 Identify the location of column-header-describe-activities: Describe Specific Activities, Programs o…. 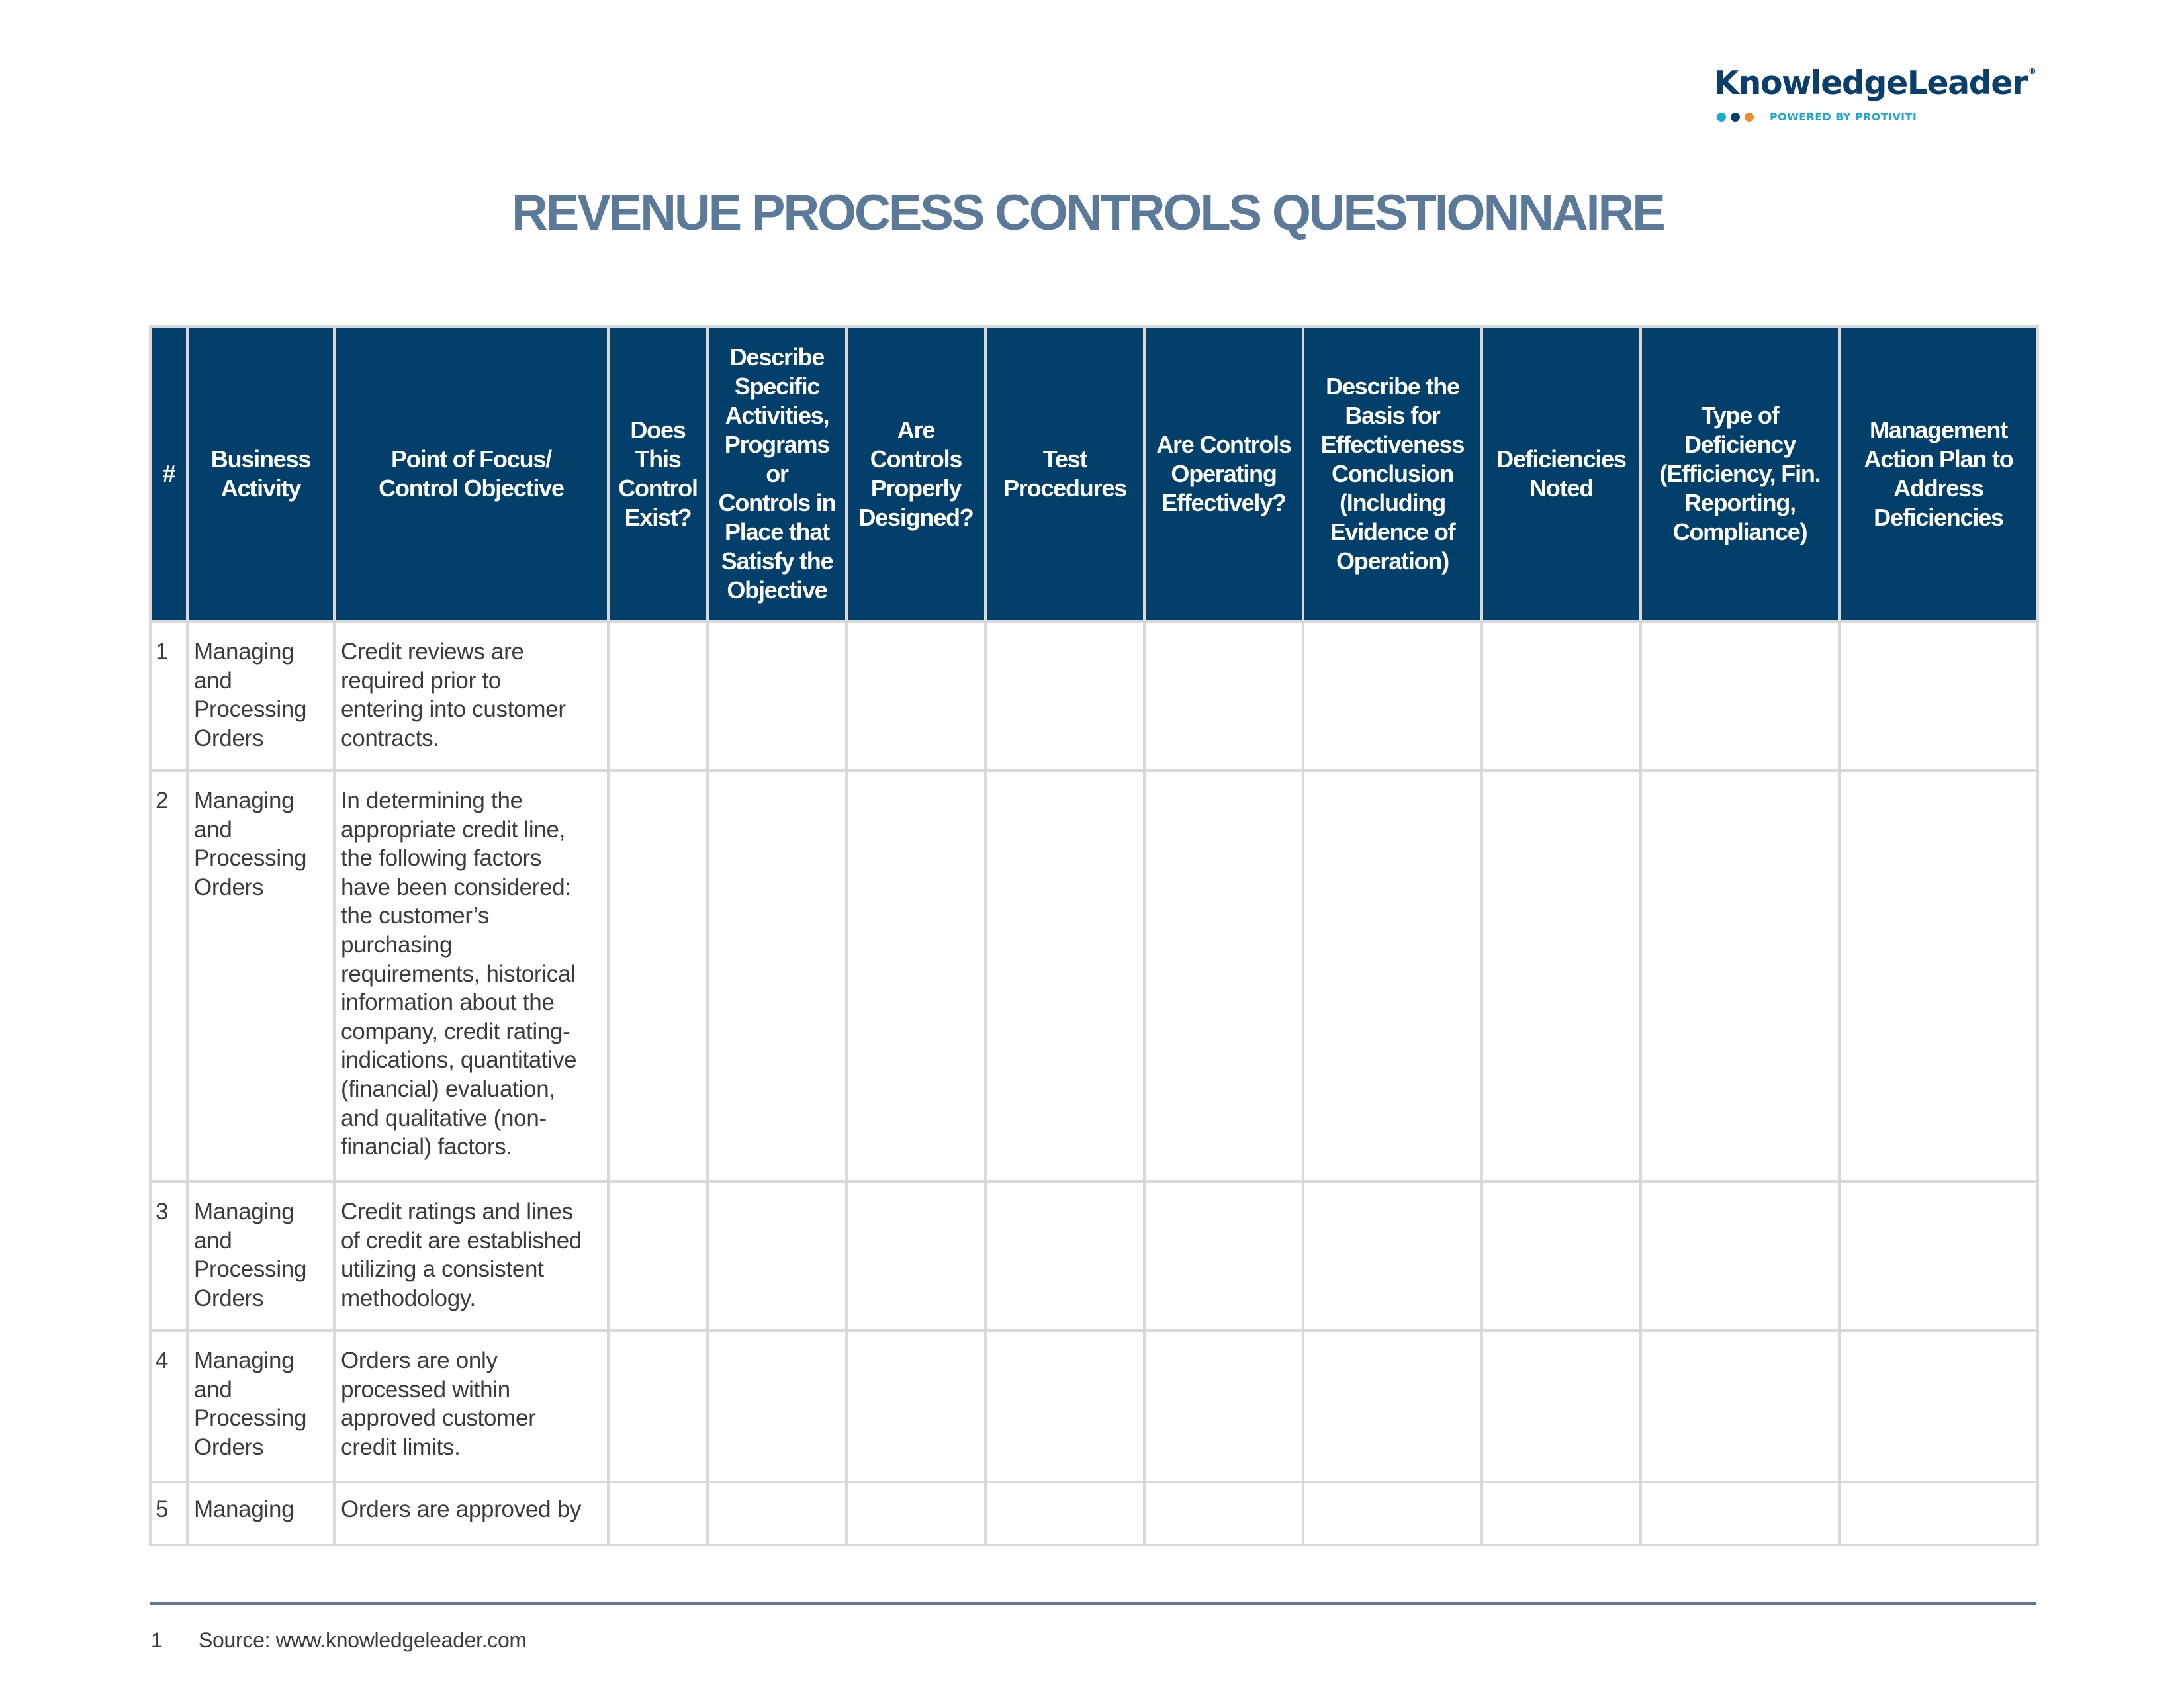
(777, 474).